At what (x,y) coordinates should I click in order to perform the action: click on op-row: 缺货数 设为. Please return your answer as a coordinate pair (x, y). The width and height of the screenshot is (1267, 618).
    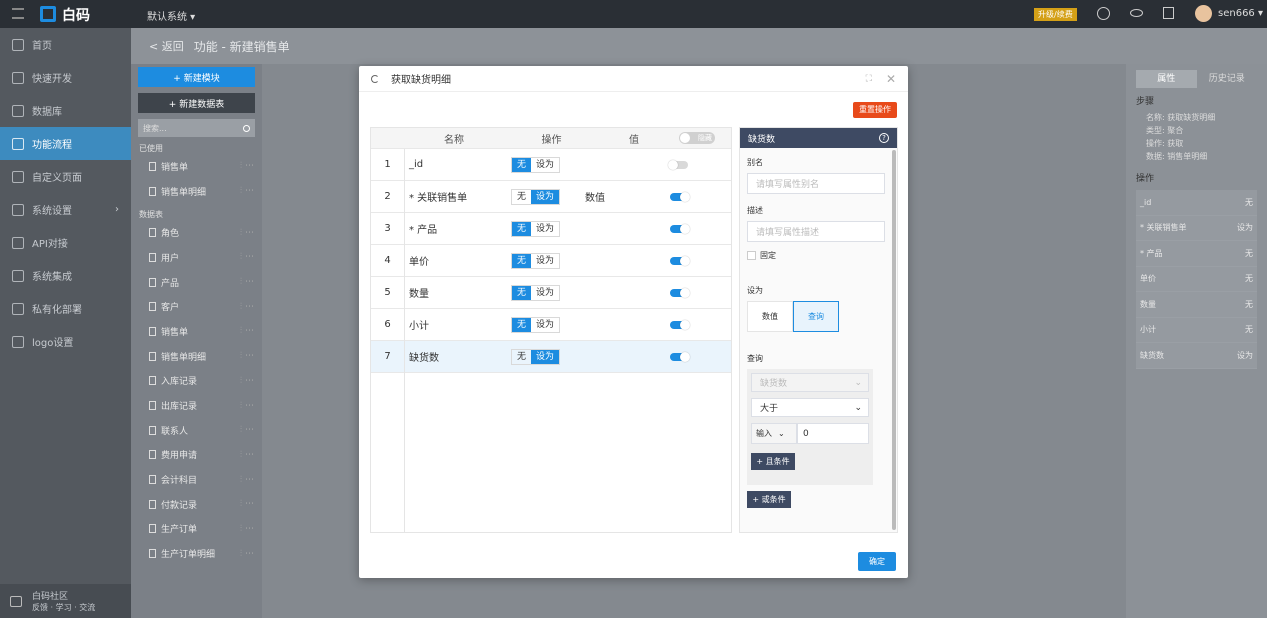
    Looking at the image, I should click on (1196, 356).